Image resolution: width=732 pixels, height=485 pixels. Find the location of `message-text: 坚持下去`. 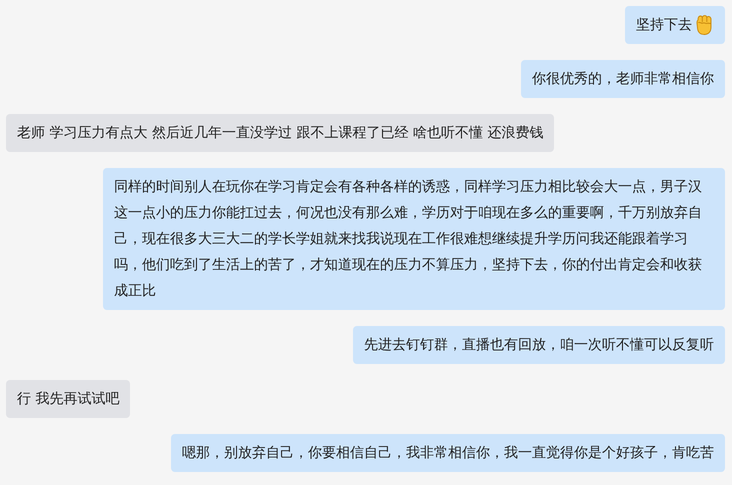

message-text: 坚持下去 is located at coordinates (664, 25).